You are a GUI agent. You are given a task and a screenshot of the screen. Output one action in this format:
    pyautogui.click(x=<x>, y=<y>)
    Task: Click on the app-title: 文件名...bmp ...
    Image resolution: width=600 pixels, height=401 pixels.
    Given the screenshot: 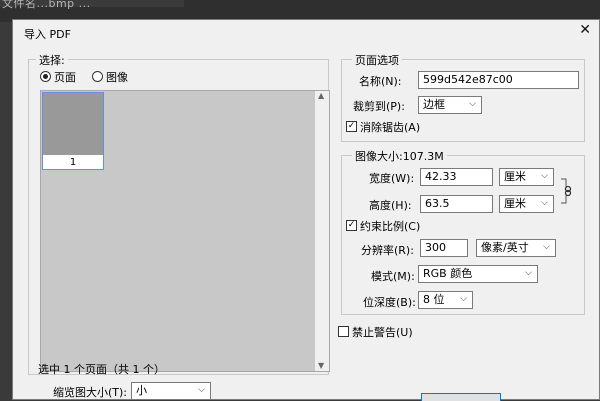 What is the action you would take?
    pyautogui.click(x=46, y=5)
    